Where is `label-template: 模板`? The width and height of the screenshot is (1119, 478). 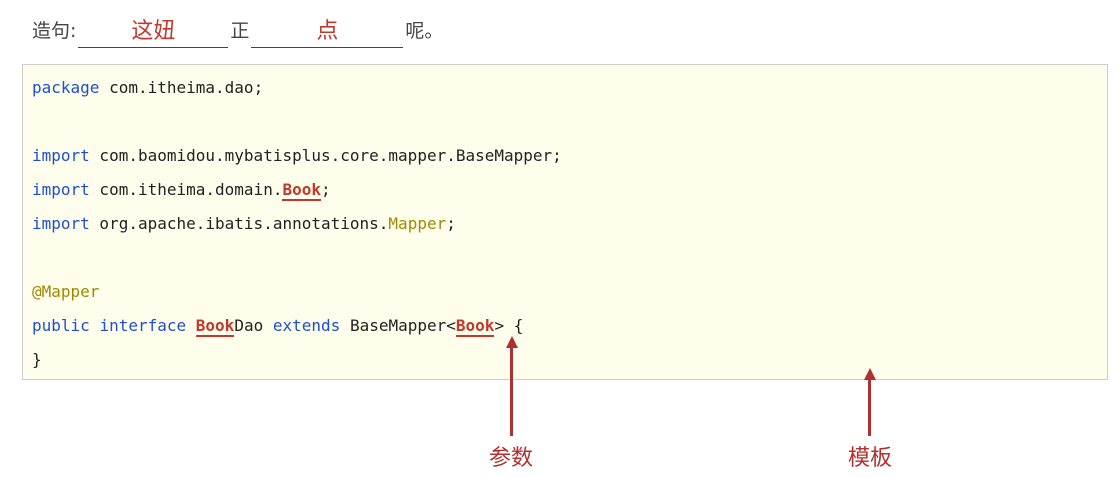
label-template: 模板 is located at coordinates (869, 458).